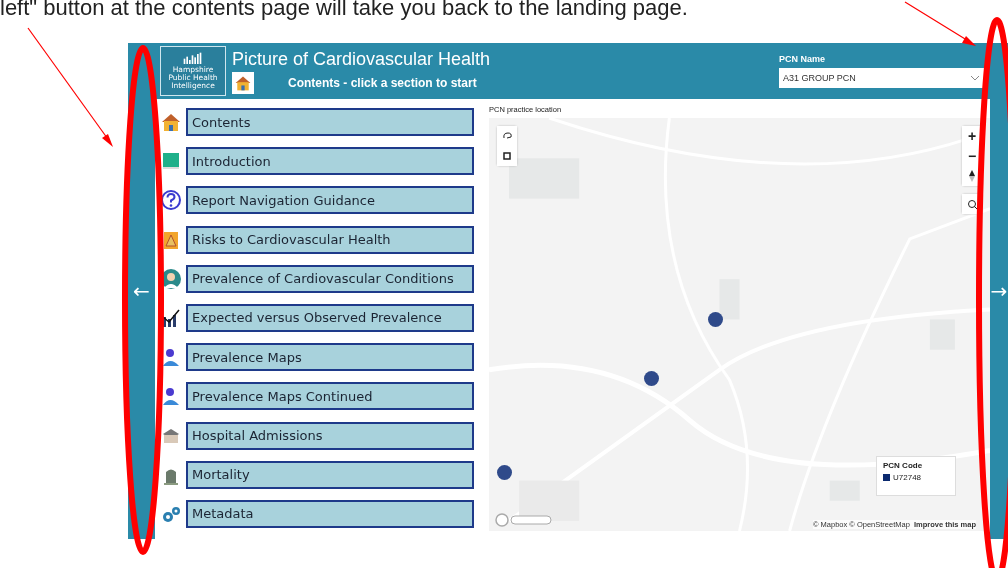  Describe the element at coordinates (903, 465) in the screenshot. I see `legend-title: PCN Code` at that location.